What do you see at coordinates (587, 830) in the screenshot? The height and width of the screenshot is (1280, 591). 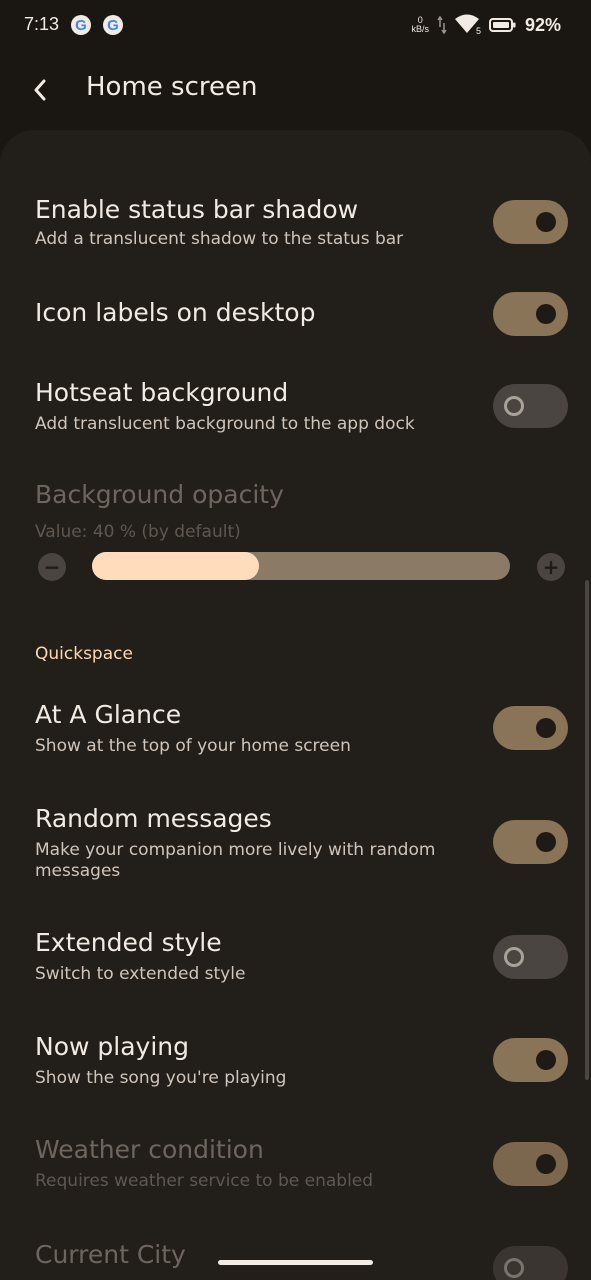 I see `scrollbar` at bounding box center [587, 830].